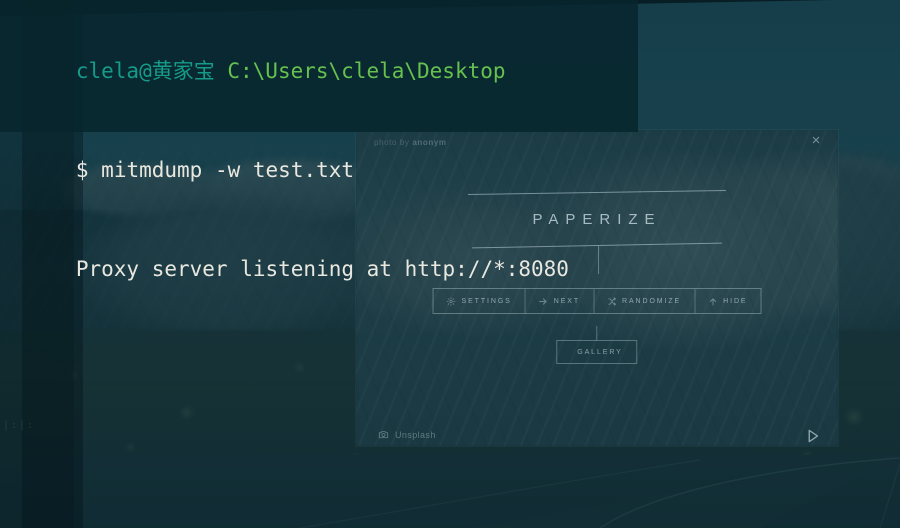 The height and width of the screenshot is (528, 900). I want to click on close-icon: ×, so click(816, 141).